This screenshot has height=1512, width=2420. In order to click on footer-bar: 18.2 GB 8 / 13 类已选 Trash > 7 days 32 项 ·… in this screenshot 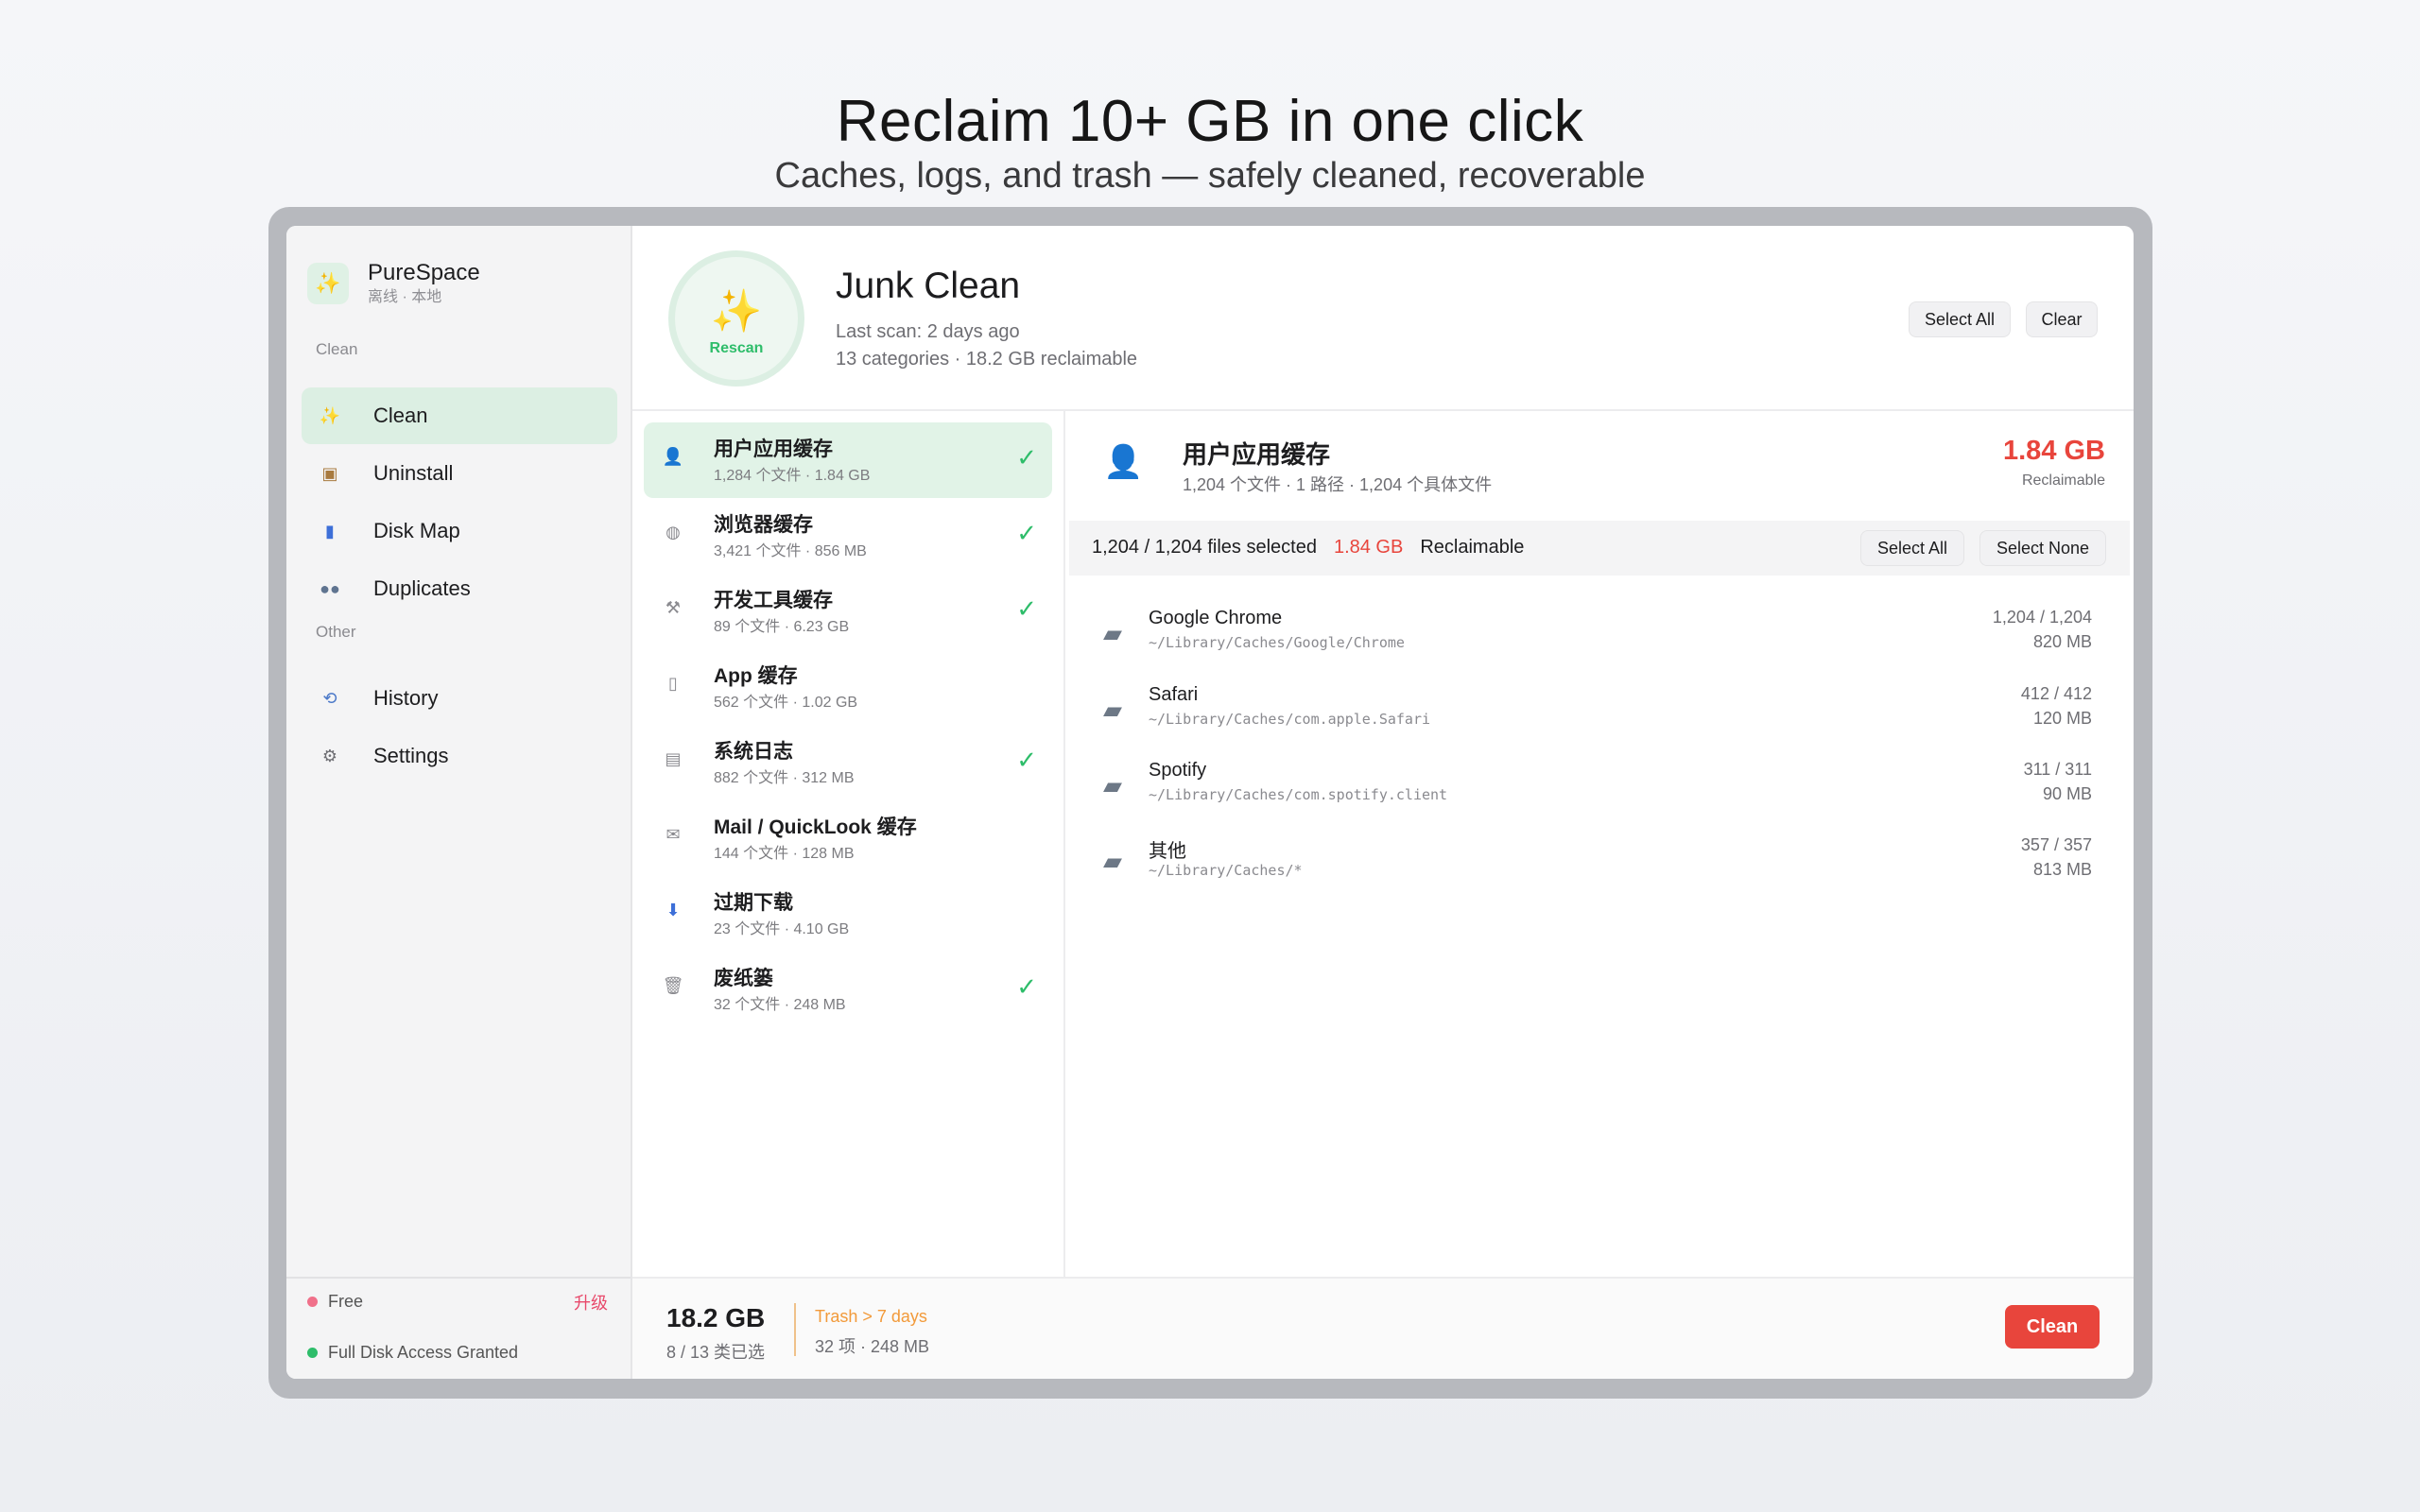, I will do `click(1383, 1328)`.